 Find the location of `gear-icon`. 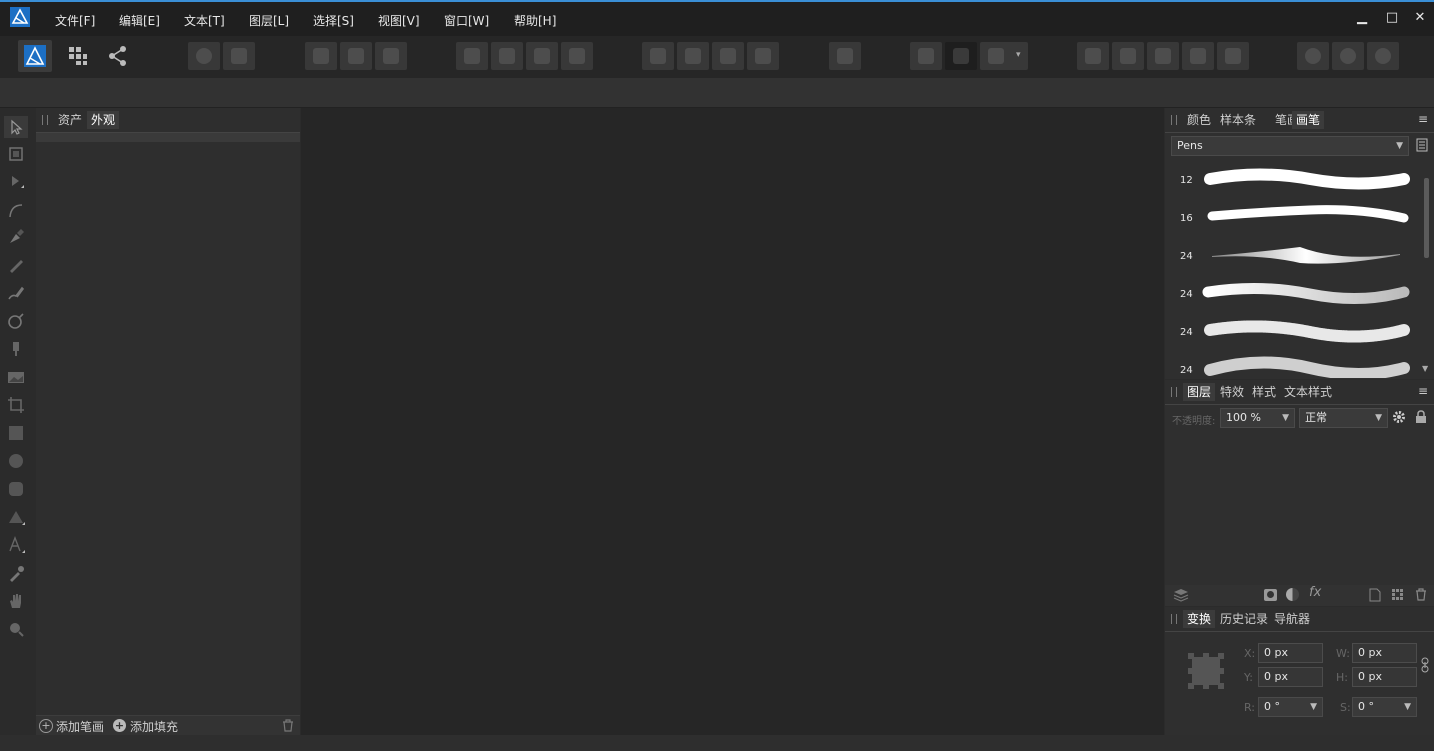

gear-icon is located at coordinates (1399, 417).